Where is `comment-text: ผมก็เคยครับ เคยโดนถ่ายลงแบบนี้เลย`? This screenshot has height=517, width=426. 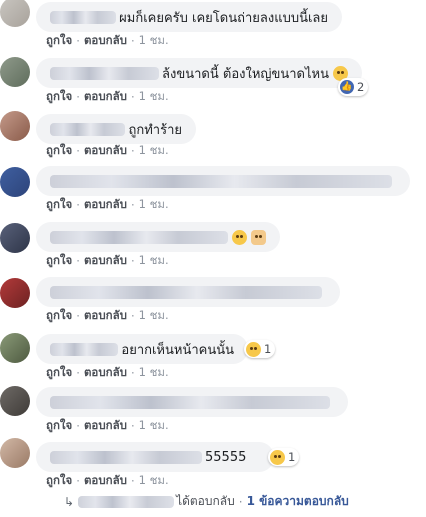
comment-text: ผมก็เคยครับ เคยโดนถ่ายลงแบบนี้เลย is located at coordinates (223, 18).